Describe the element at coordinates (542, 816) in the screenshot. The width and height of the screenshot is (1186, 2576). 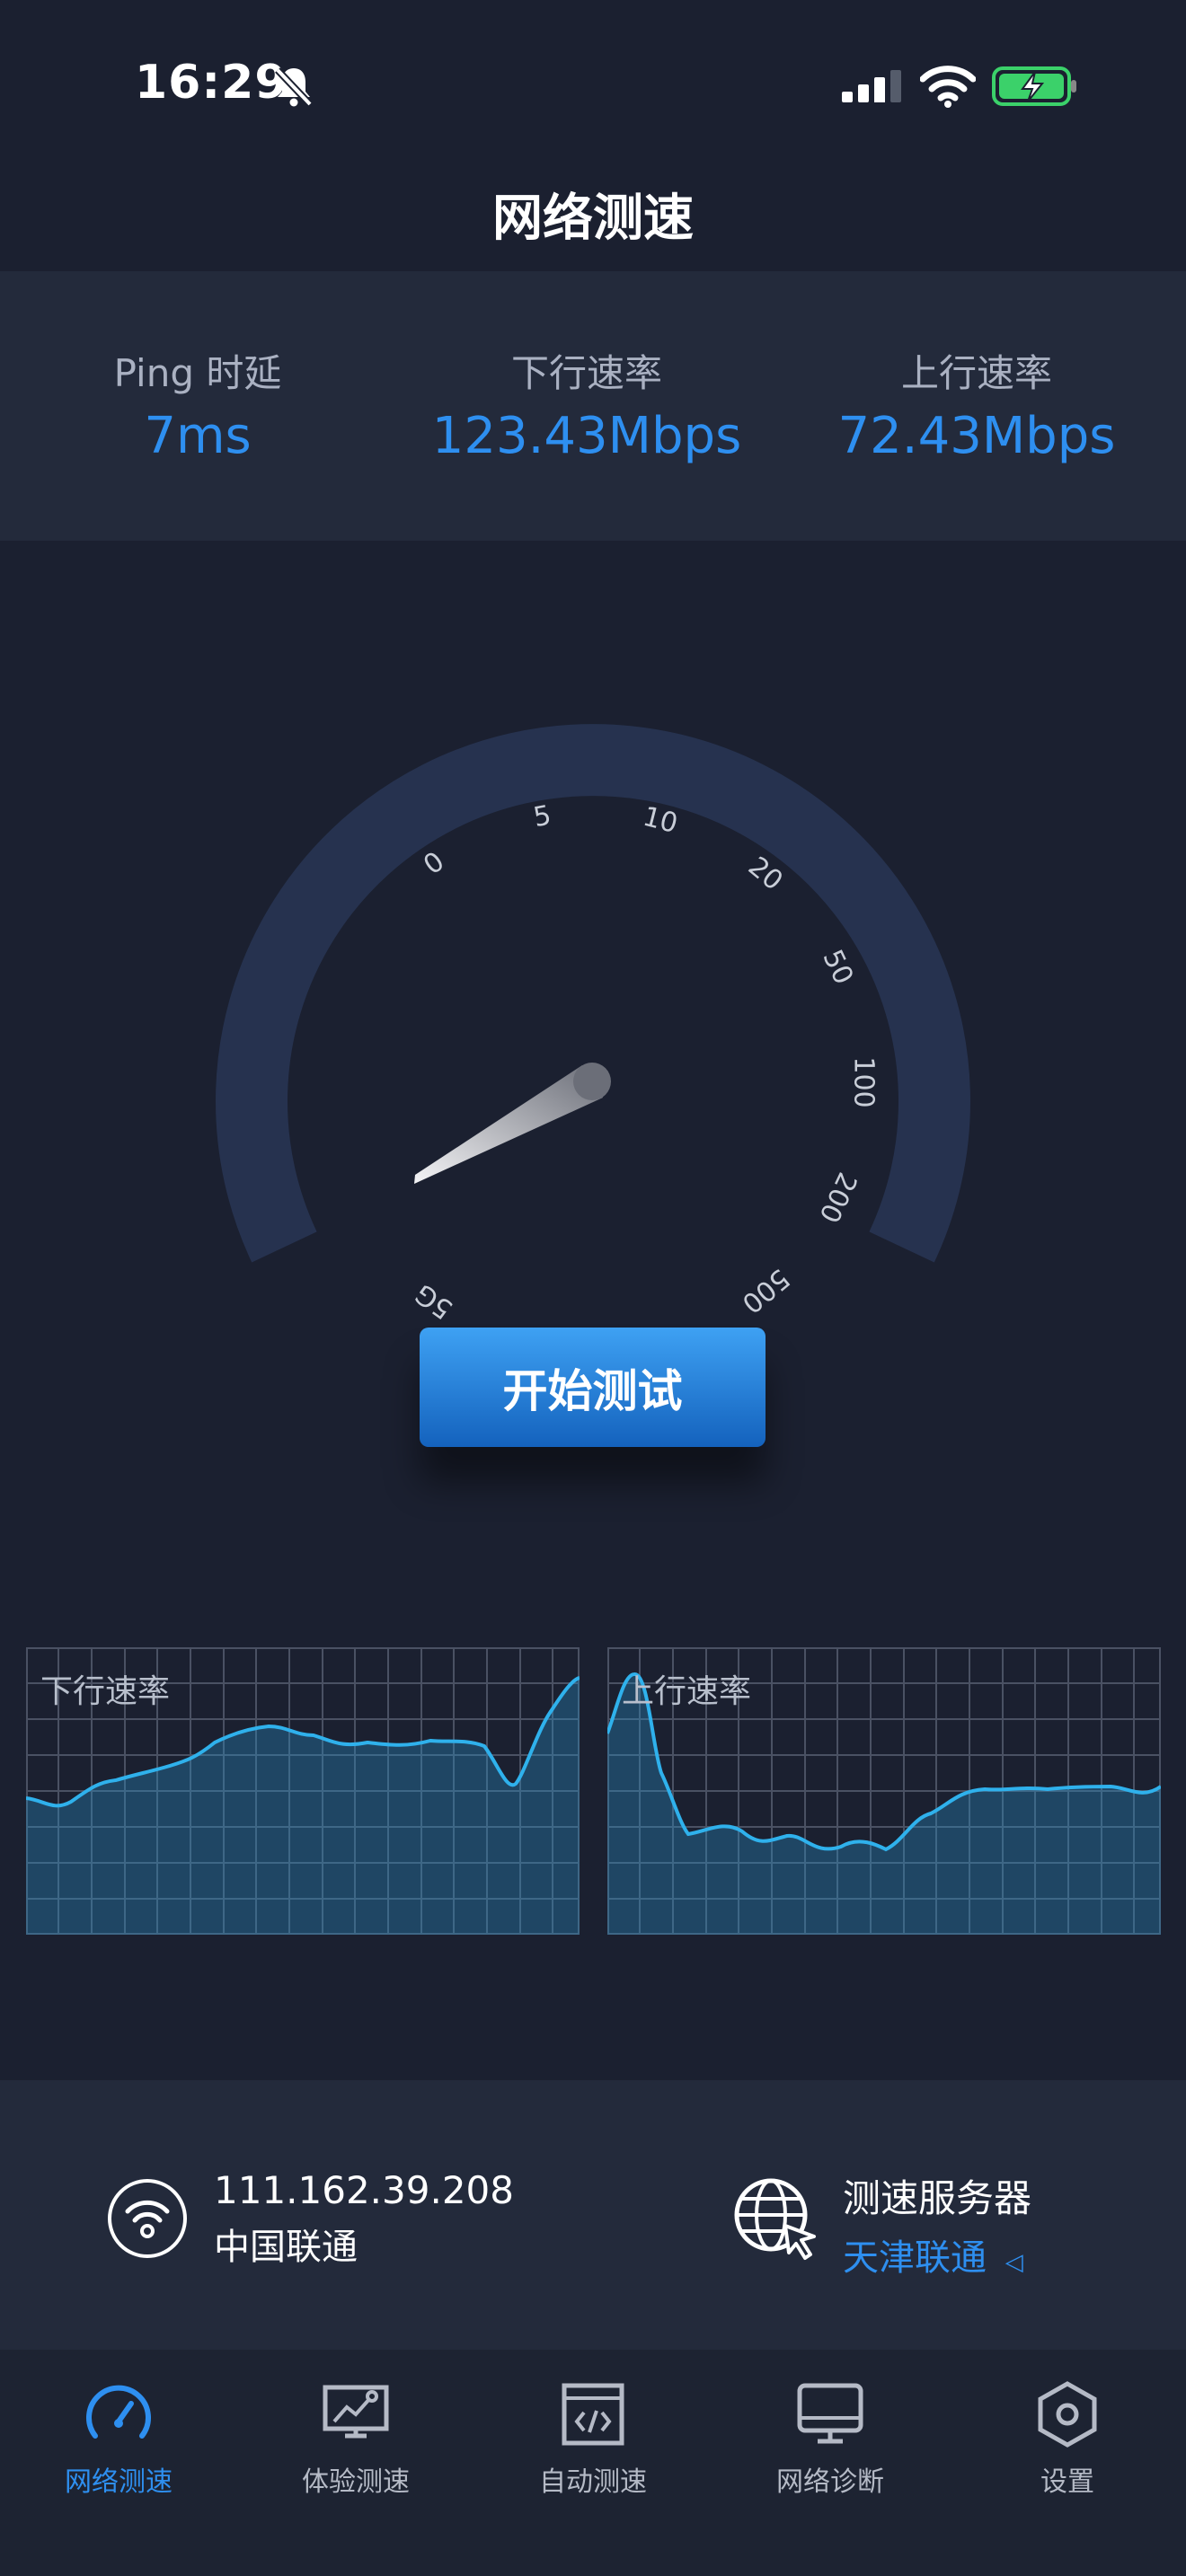
I see `gauge-scale-label: 5` at that location.